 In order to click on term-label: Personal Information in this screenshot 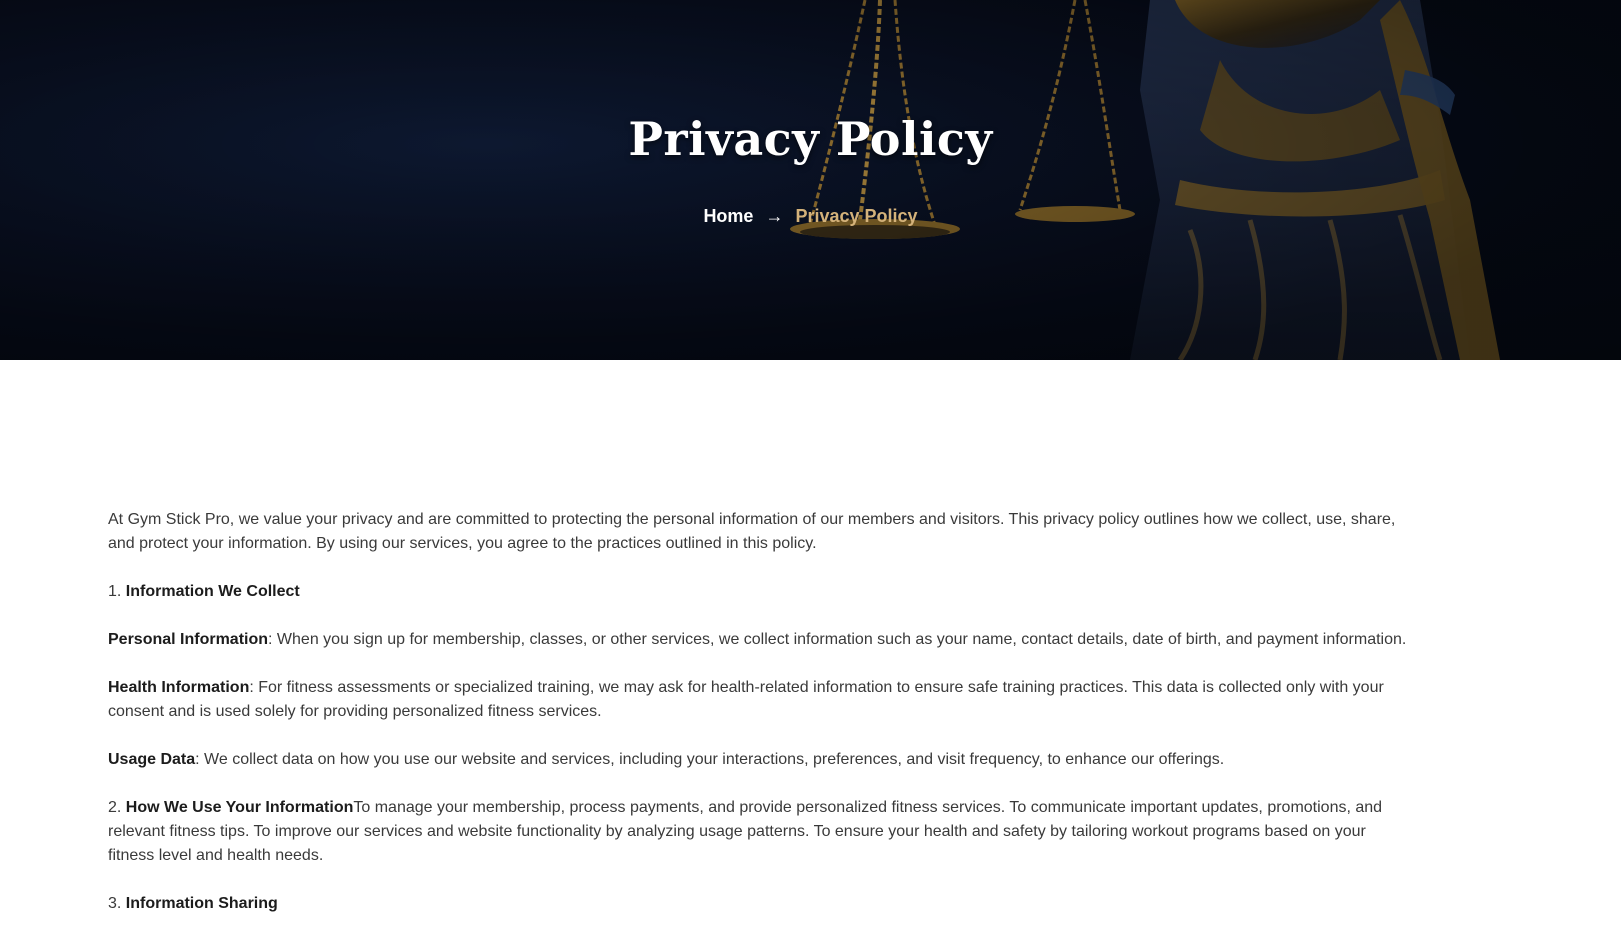, I will do `click(188, 639)`.